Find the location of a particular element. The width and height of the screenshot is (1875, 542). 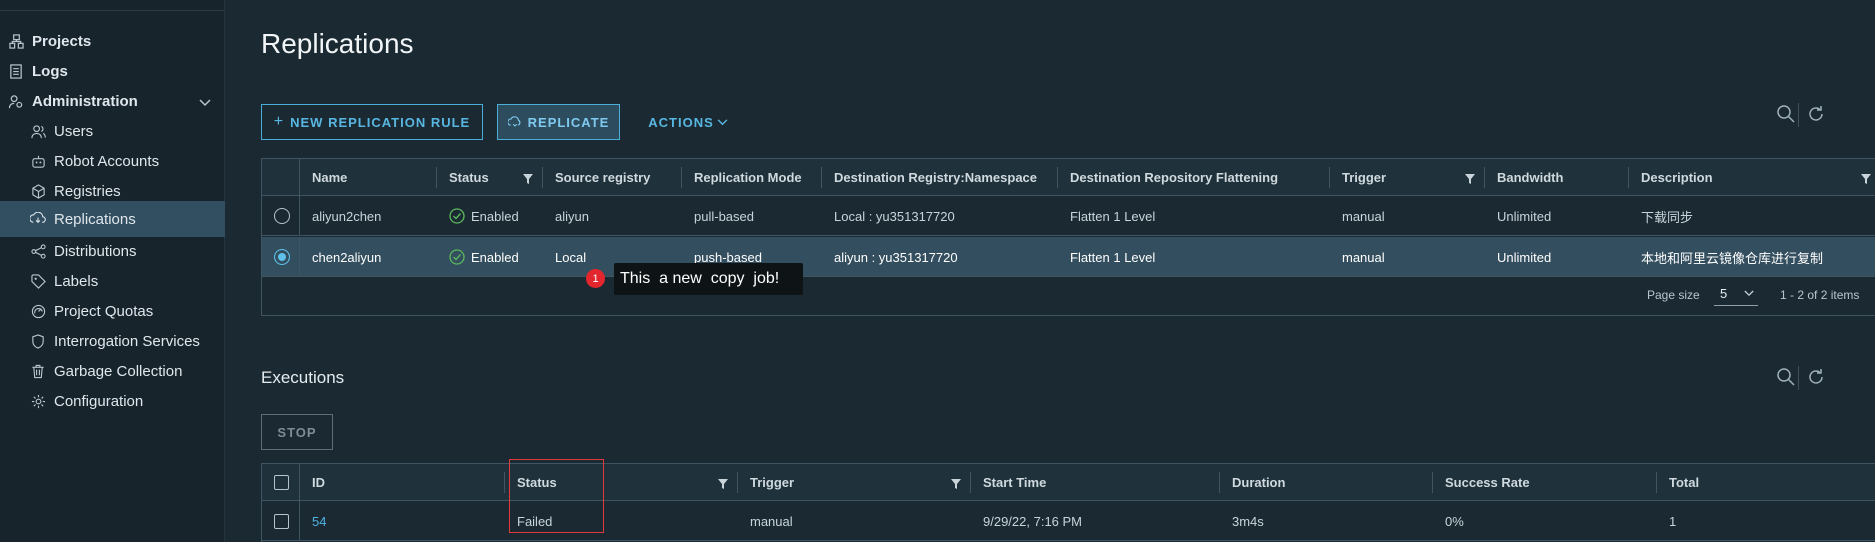

users-icon is located at coordinates (38, 131).